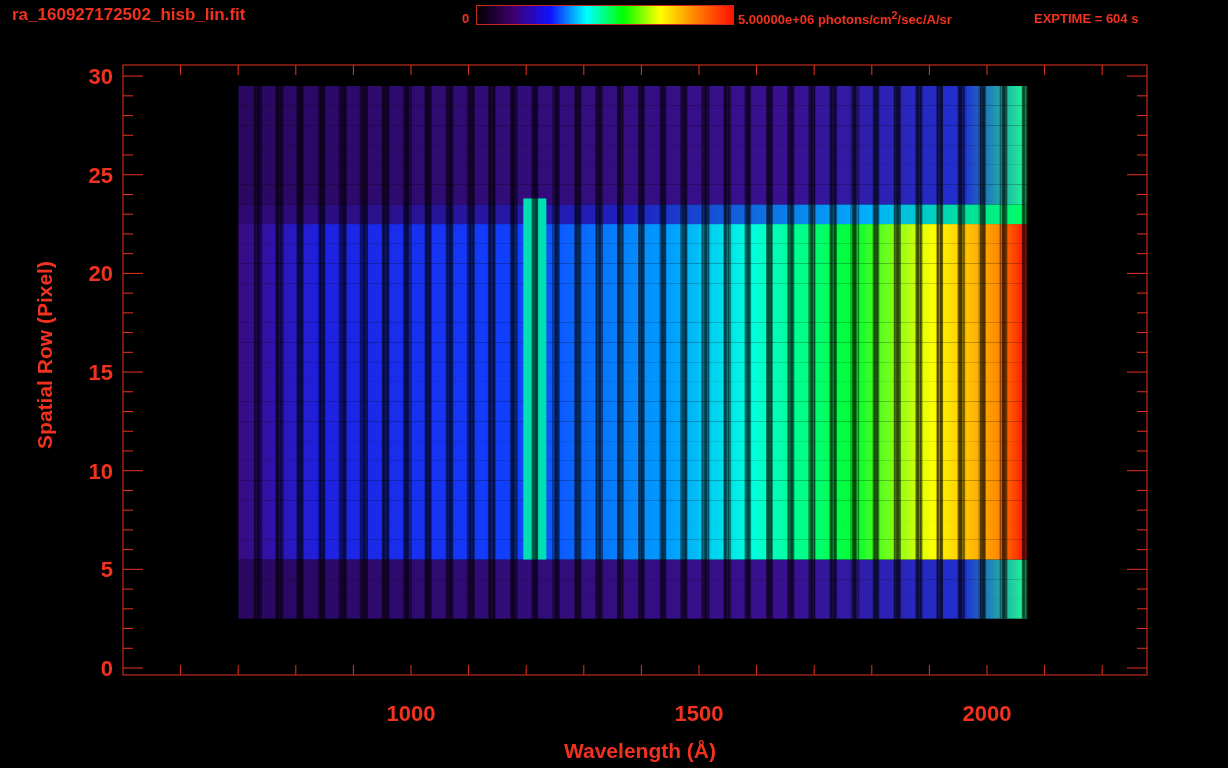 Image resolution: width=1228 pixels, height=768 pixels. What do you see at coordinates (640, 750) in the screenshot?
I see `x-axis-title: Wavelength (Å)` at bounding box center [640, 750].